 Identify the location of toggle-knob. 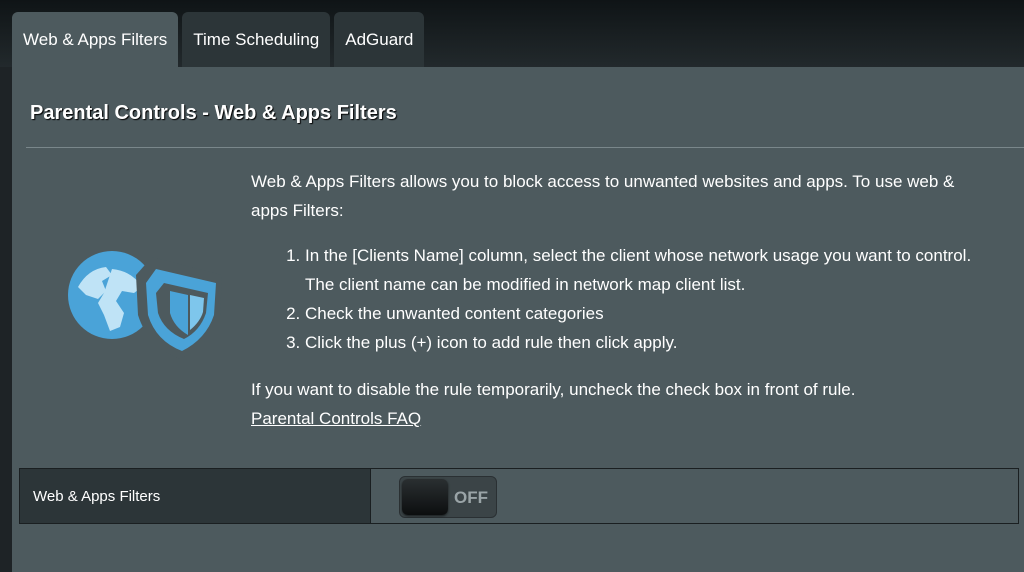
(425, 497).